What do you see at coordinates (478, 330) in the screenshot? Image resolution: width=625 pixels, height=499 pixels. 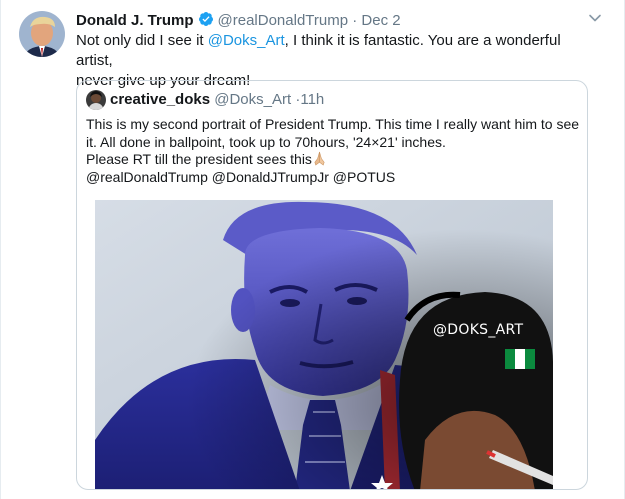 I see `media-watermark: @DOKS_ART` at bounding box center [478, 330].